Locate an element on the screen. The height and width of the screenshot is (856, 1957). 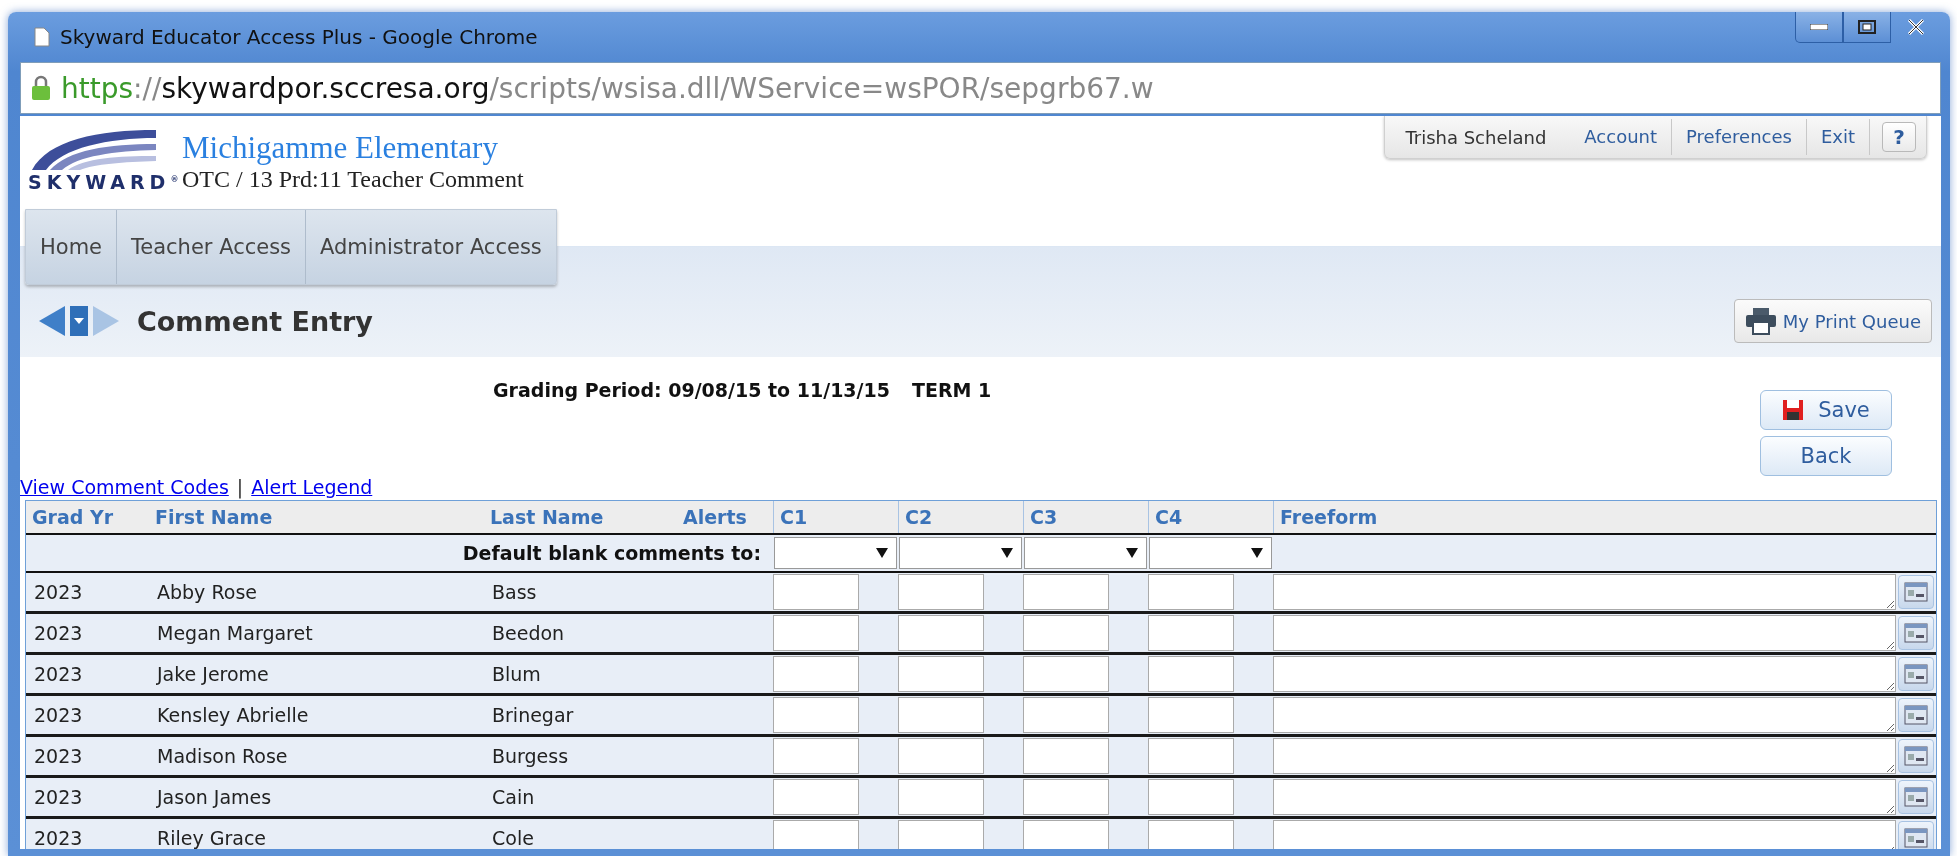
last-name-cell-text: Cain is located at coordinates (513, 797).